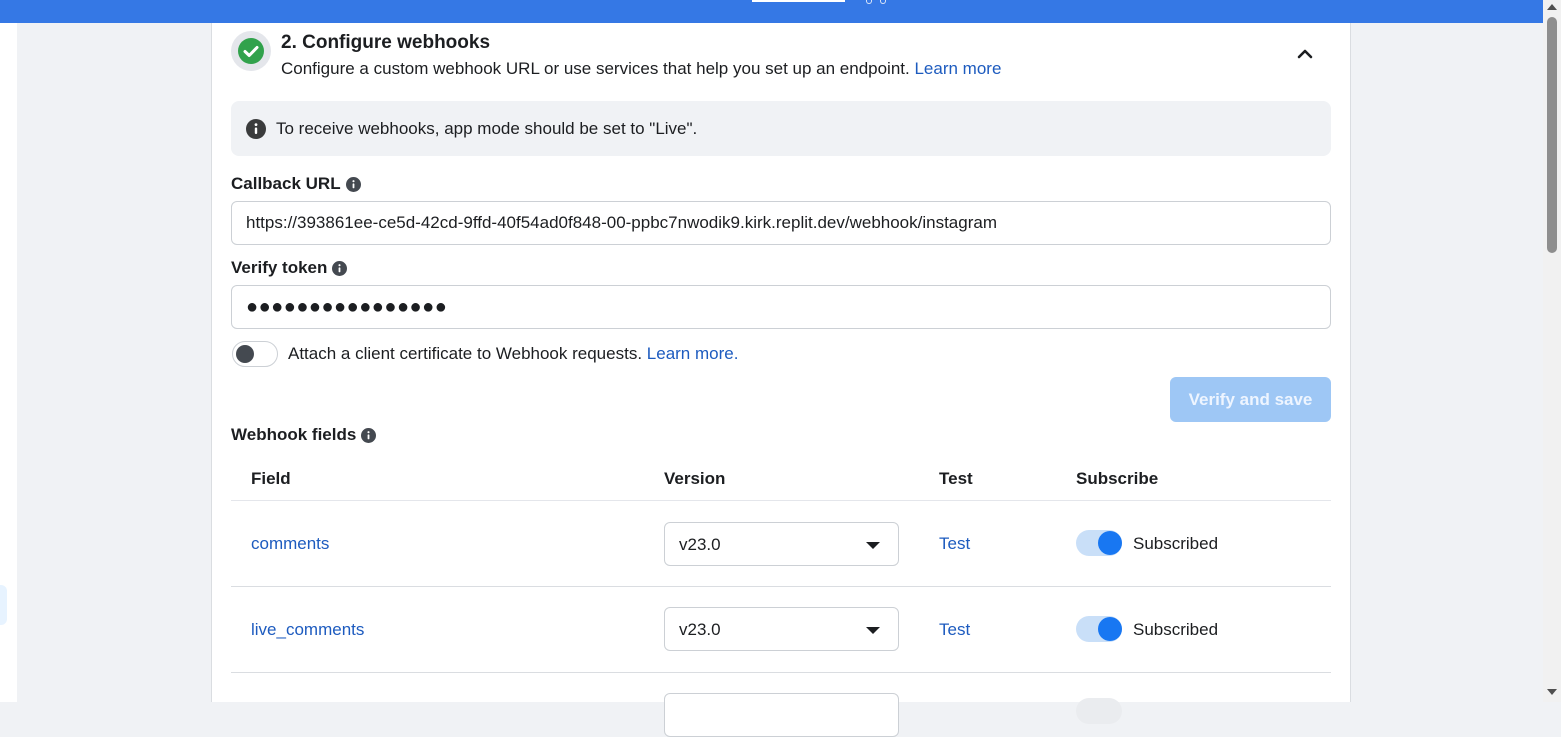  I want to click on verify-token-label-text: Verify token, so click(279, 267).